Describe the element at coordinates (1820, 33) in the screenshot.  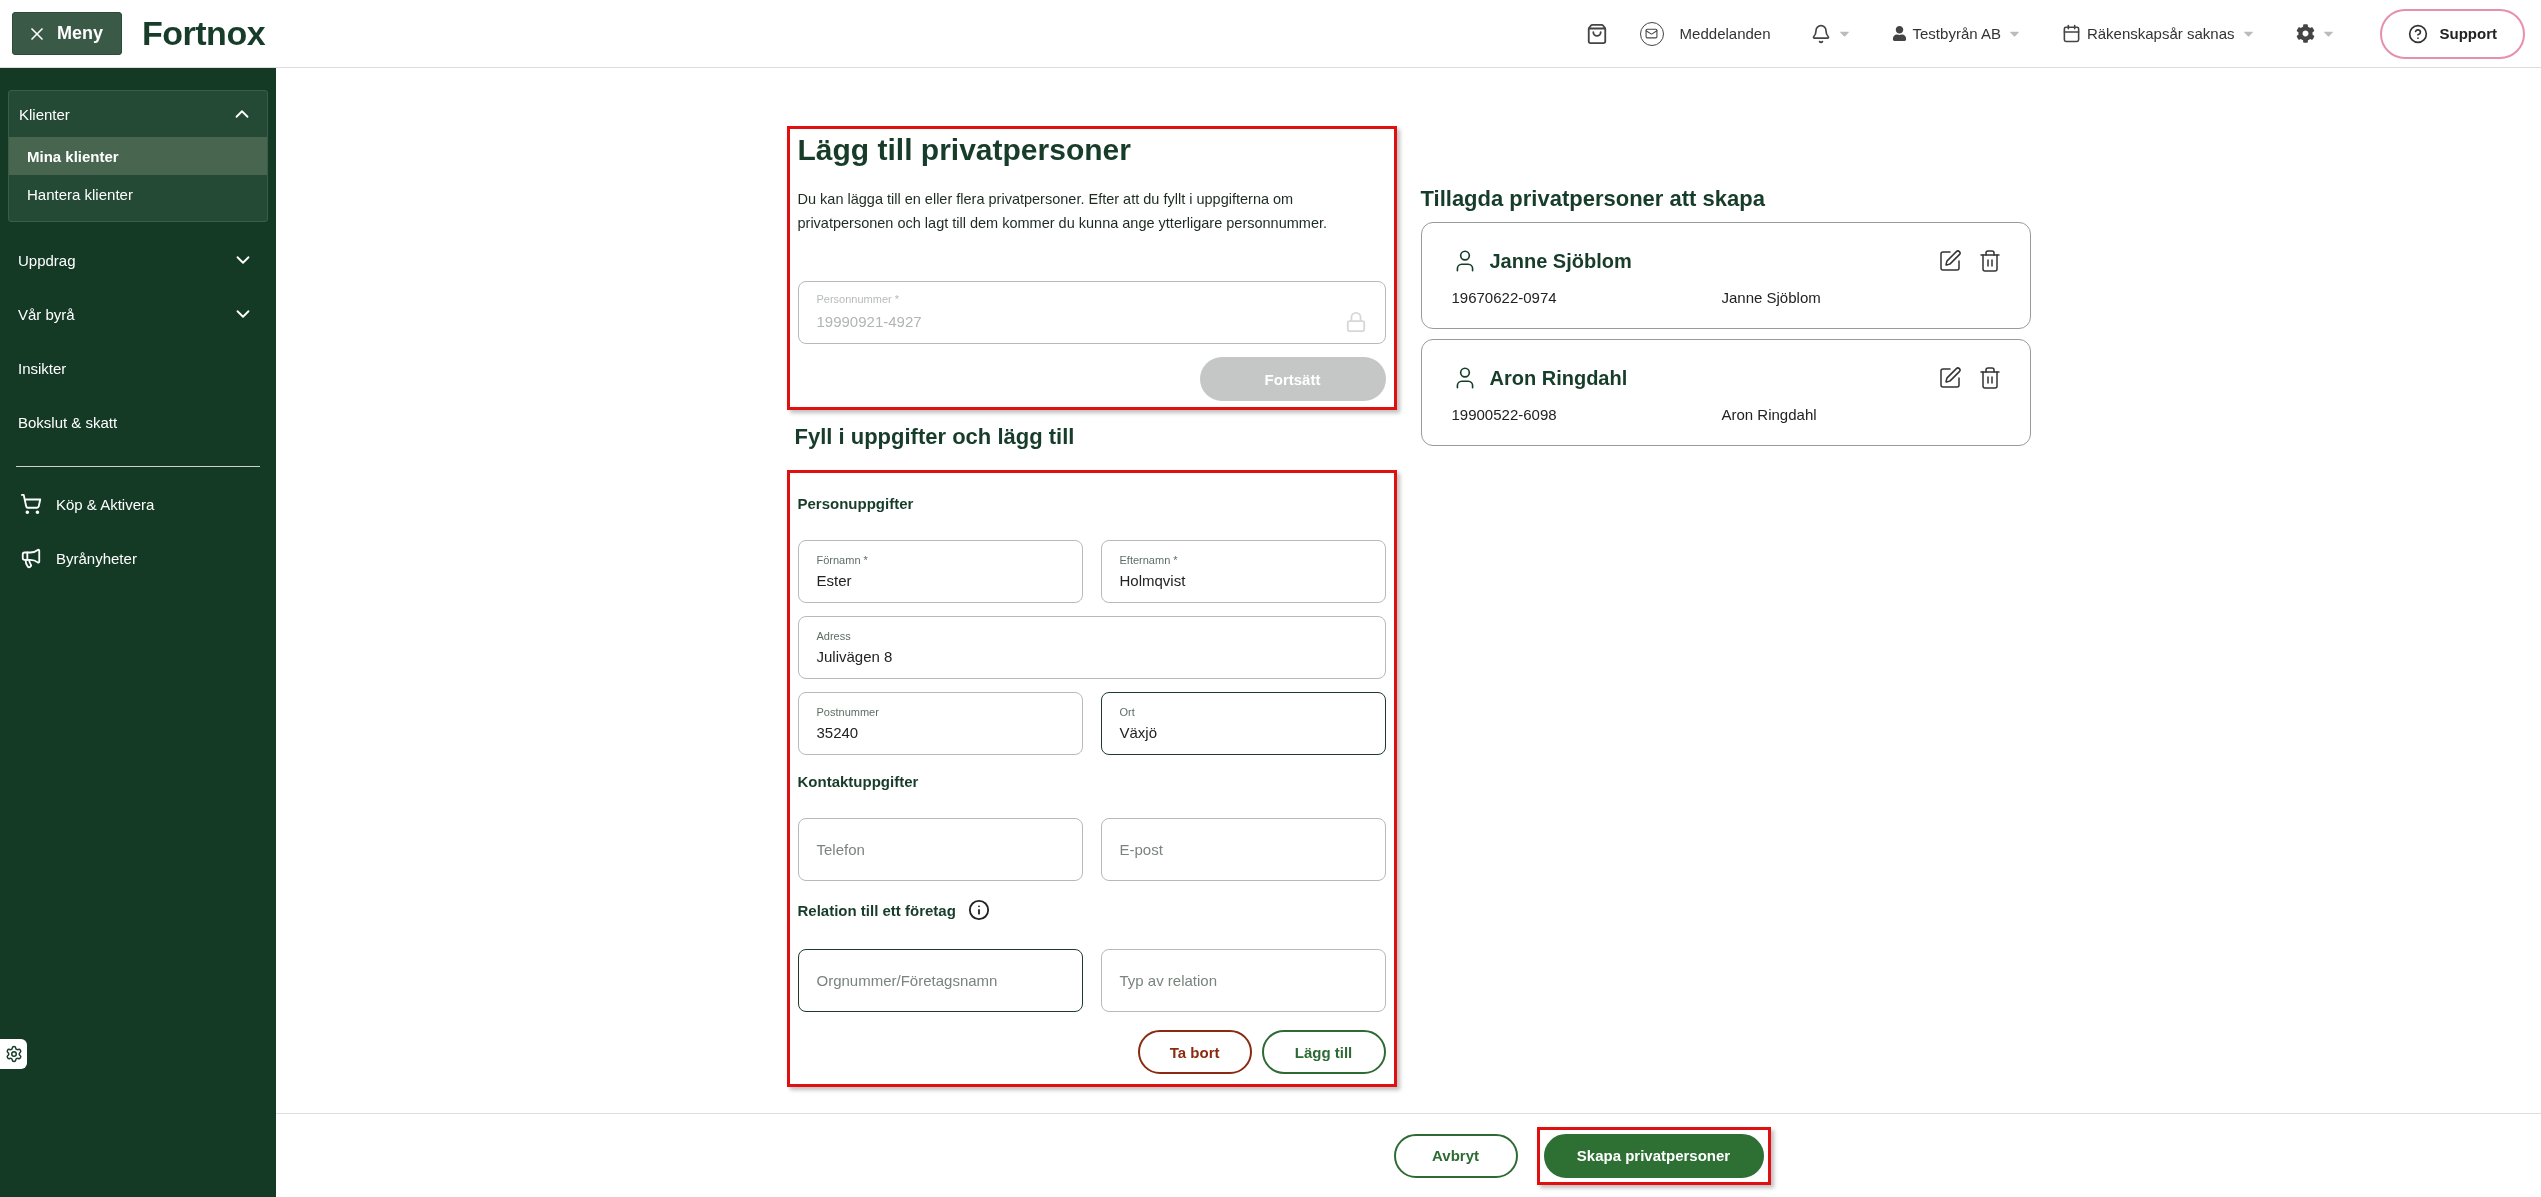
I see `bell-icon` at that location.